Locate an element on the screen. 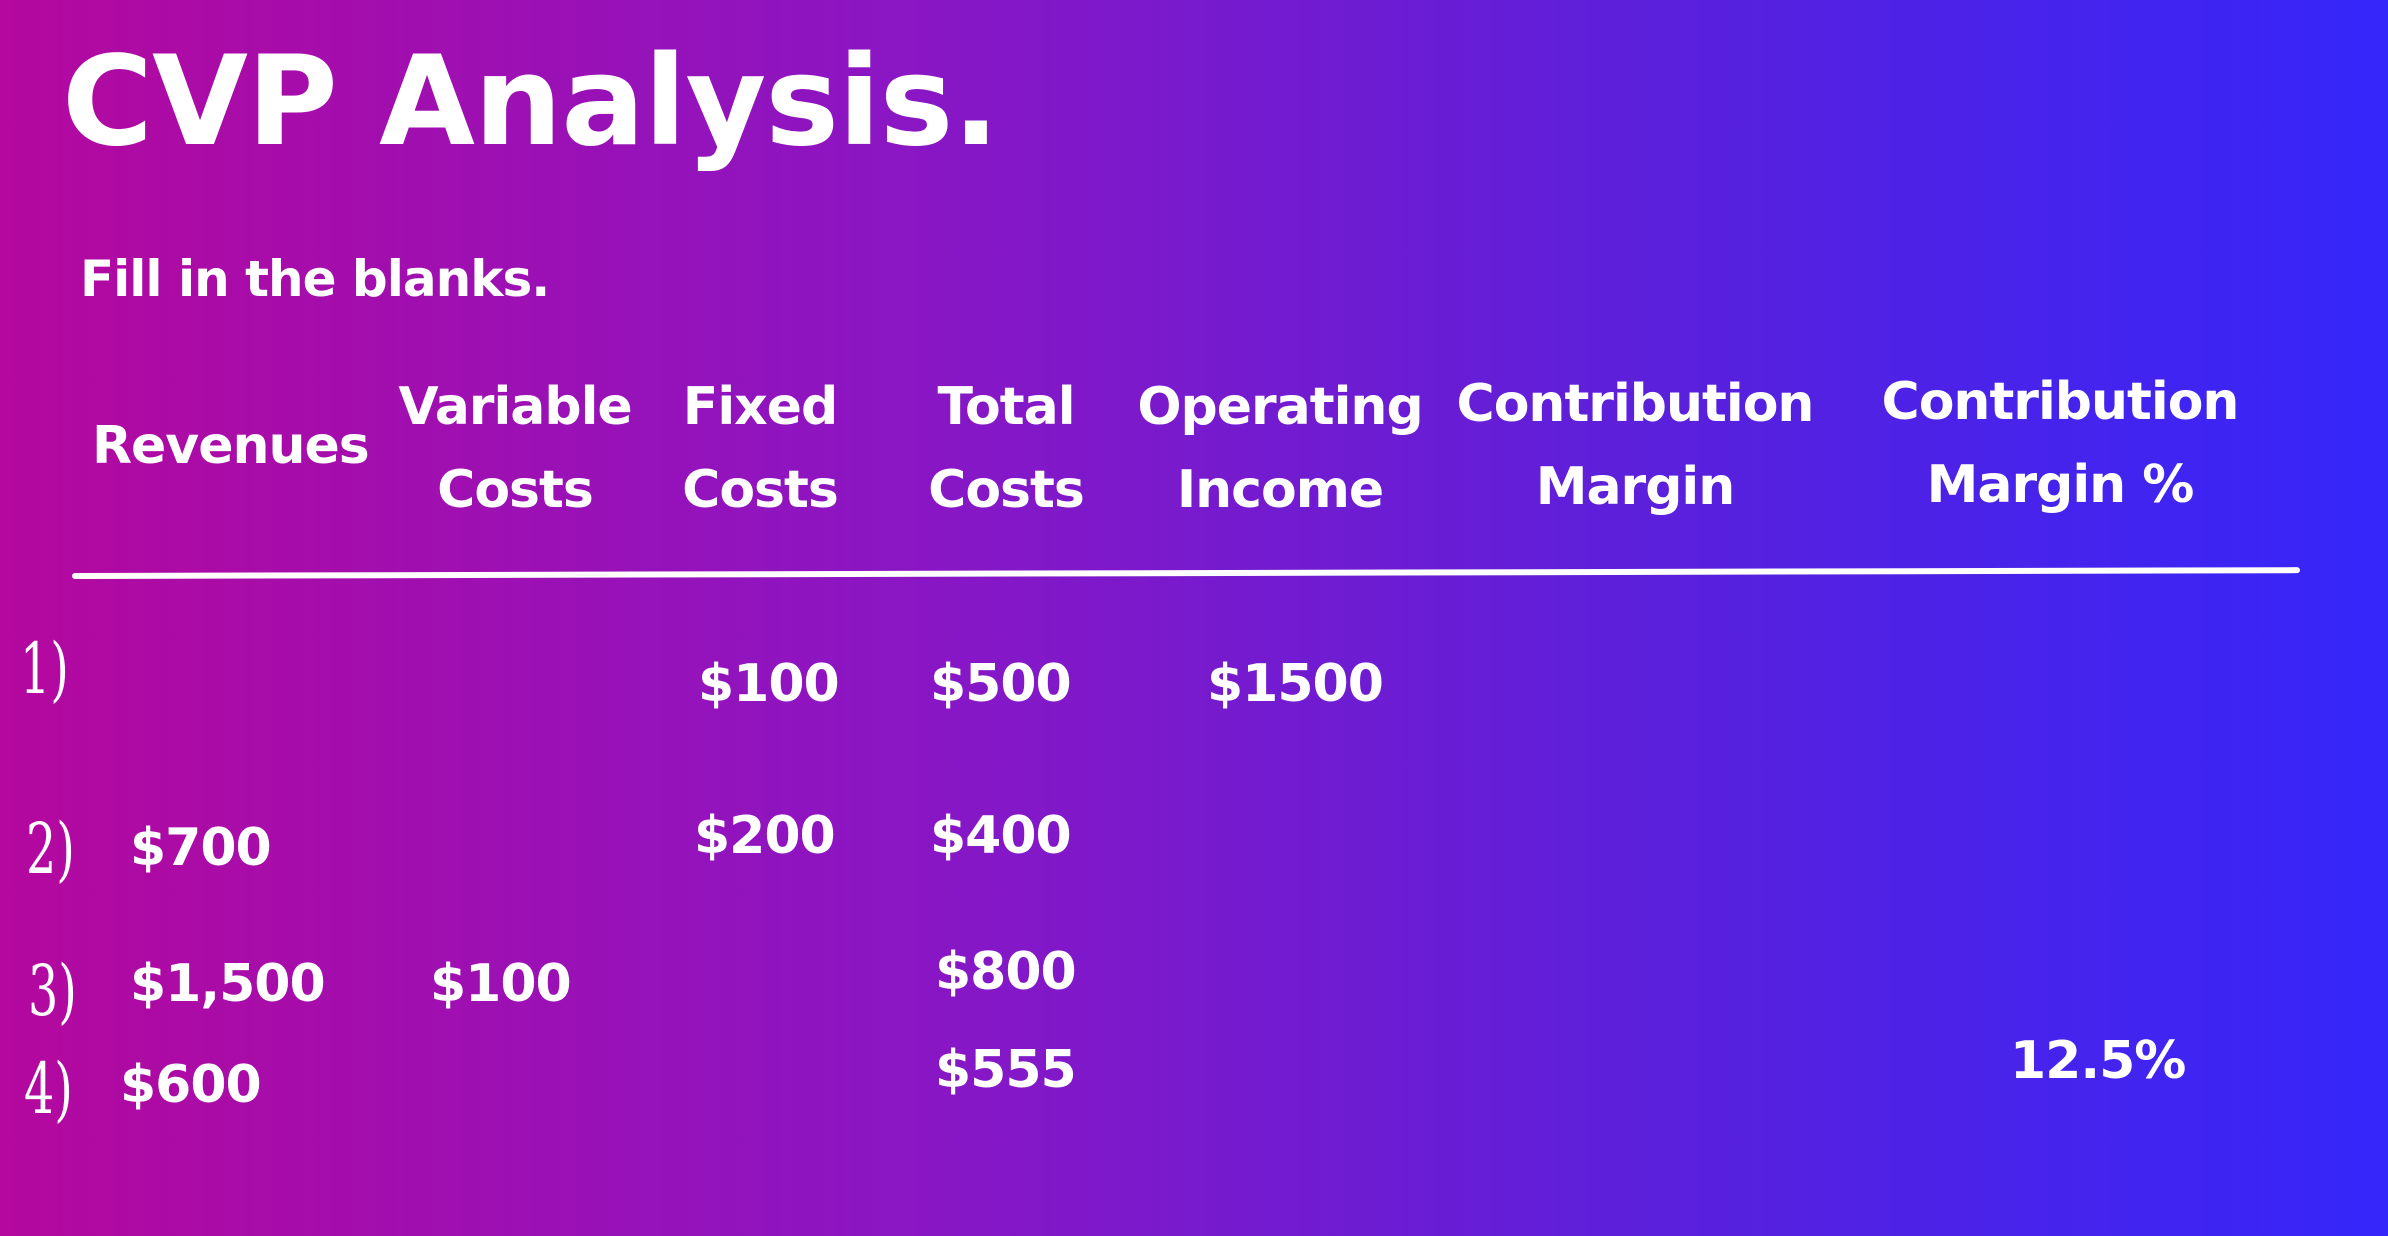  header-contribution-margin-pct-line1: Contribution is located at coordinates (2060, 402).